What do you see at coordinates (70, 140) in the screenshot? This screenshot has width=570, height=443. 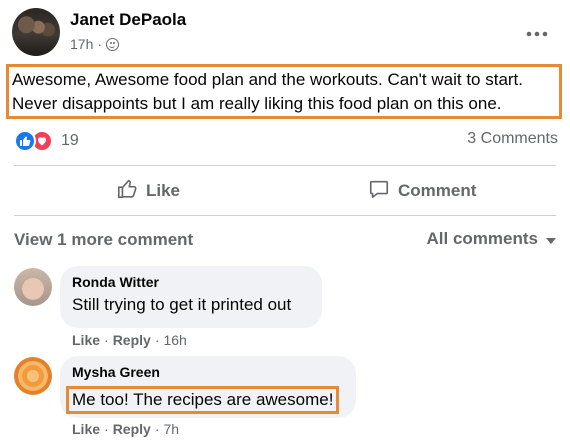 I see `reaction-count: 19` at bounding box center [70, 140].